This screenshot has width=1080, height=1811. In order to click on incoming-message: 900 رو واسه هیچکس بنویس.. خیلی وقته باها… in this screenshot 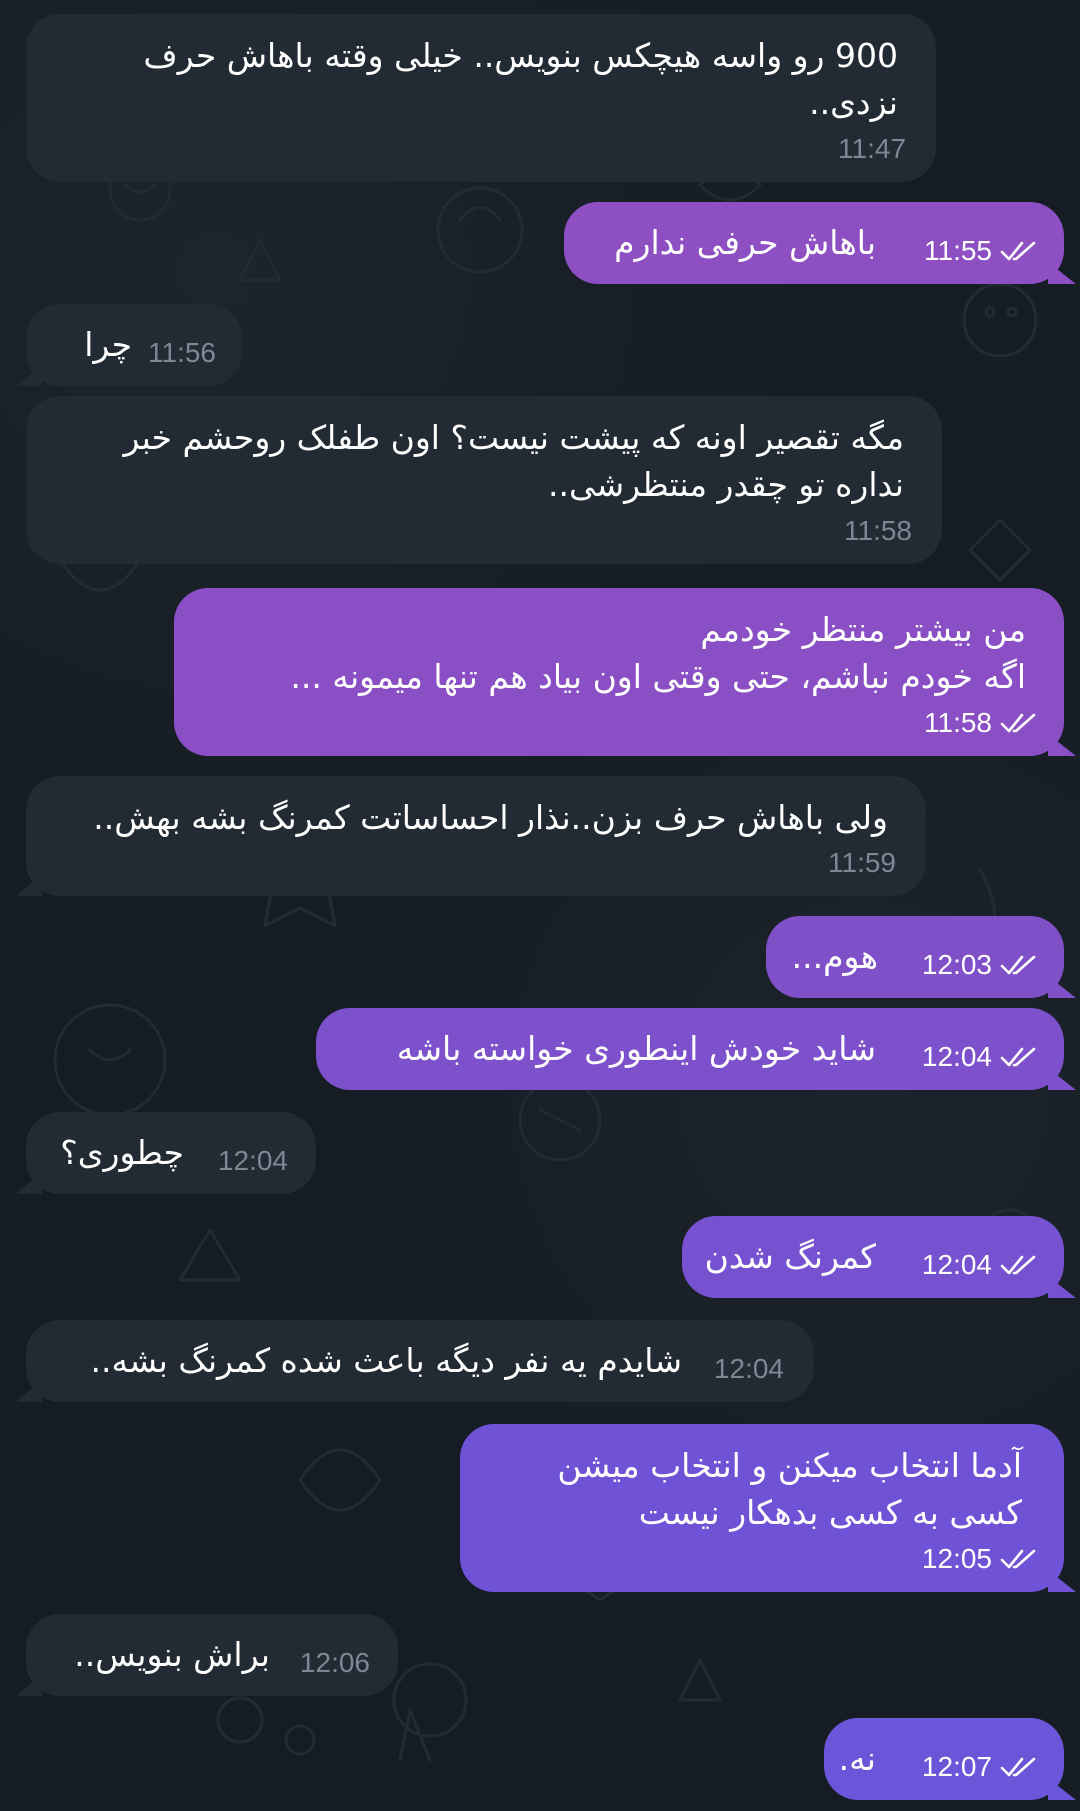, I will do `click(481, 98)`.